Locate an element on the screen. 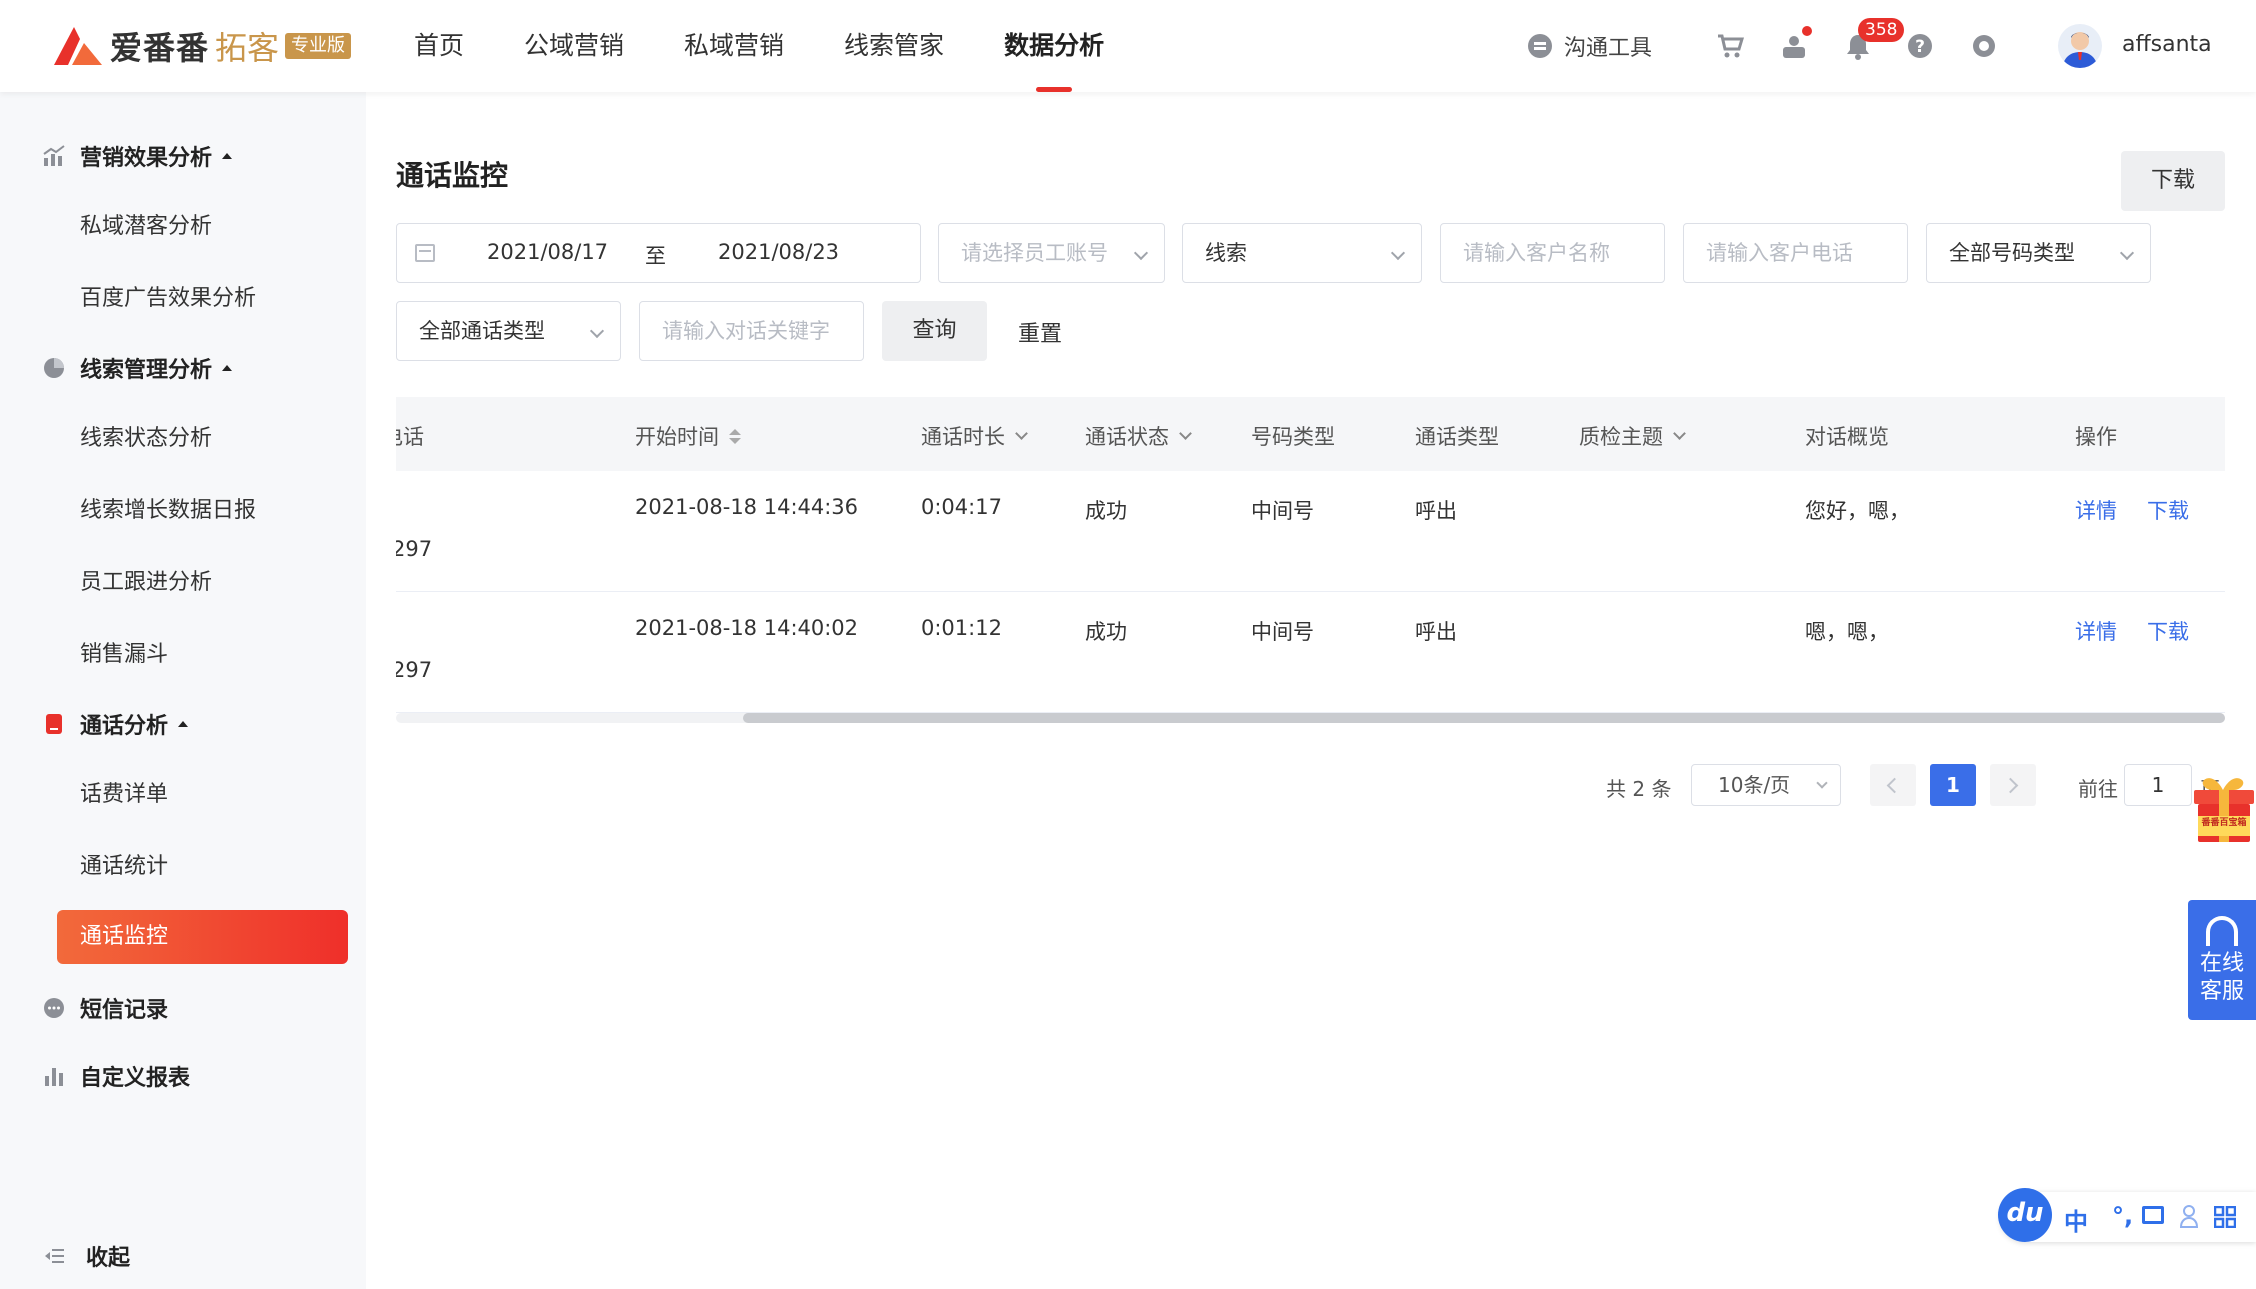 This screenshot has height=1289, width=2256. employee-select: 请选择员工账号 is located at coordinates (1051, 253).